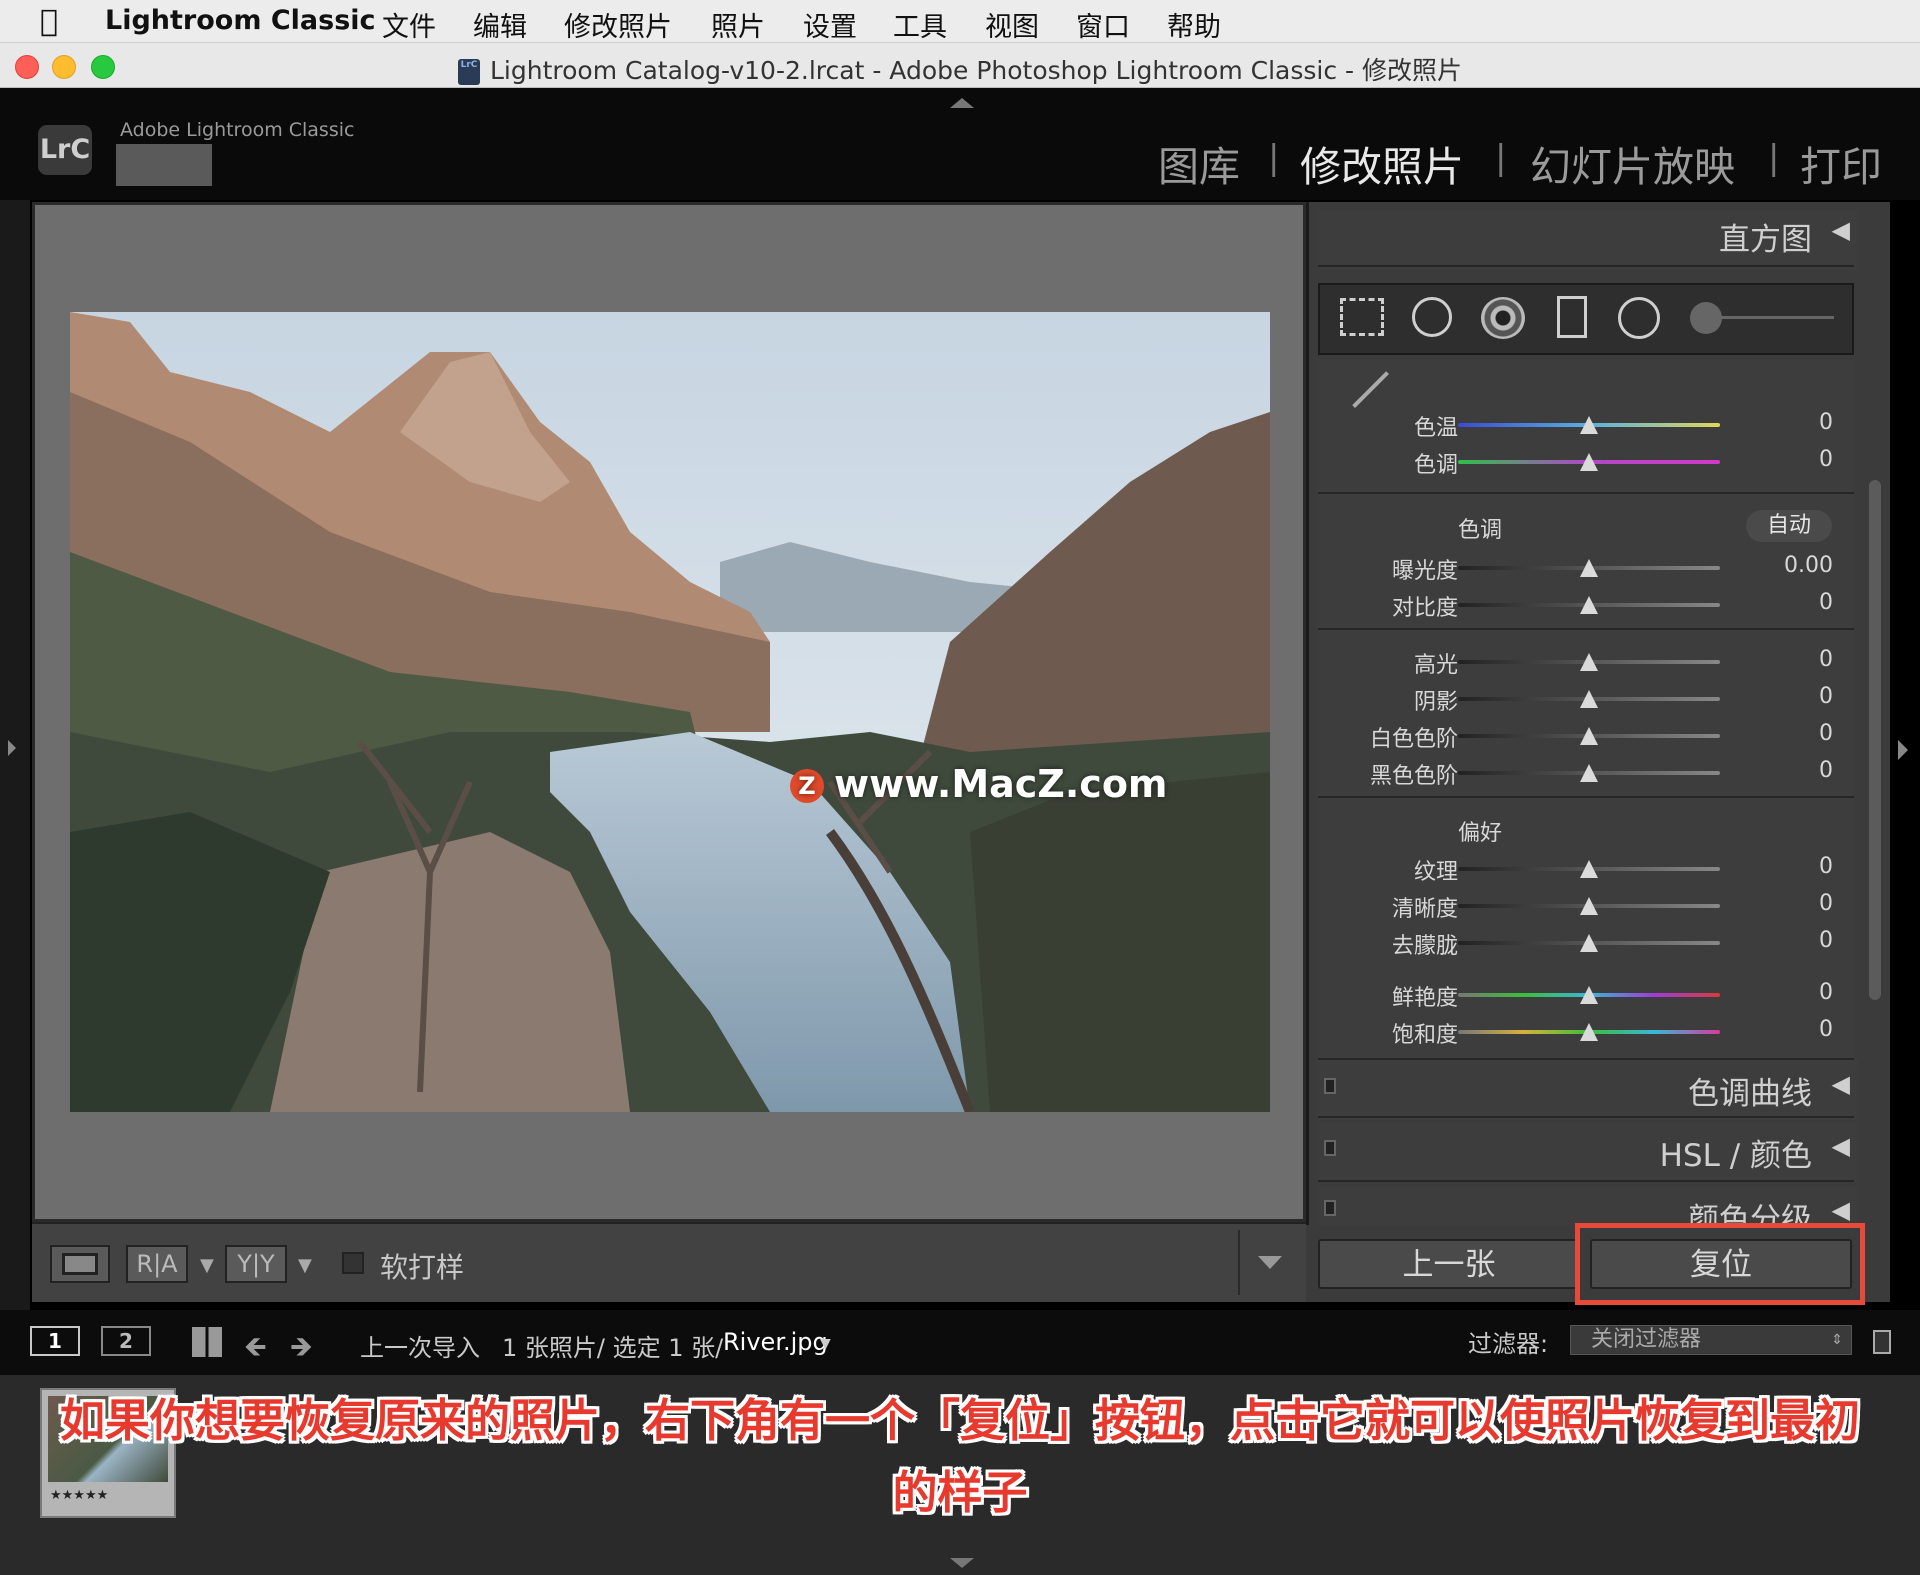  What do you see at coordinates (301, 1350) in the screenshot?
I see `forward-arrow-icon: 🡺` at bounding box center [301, 1350].